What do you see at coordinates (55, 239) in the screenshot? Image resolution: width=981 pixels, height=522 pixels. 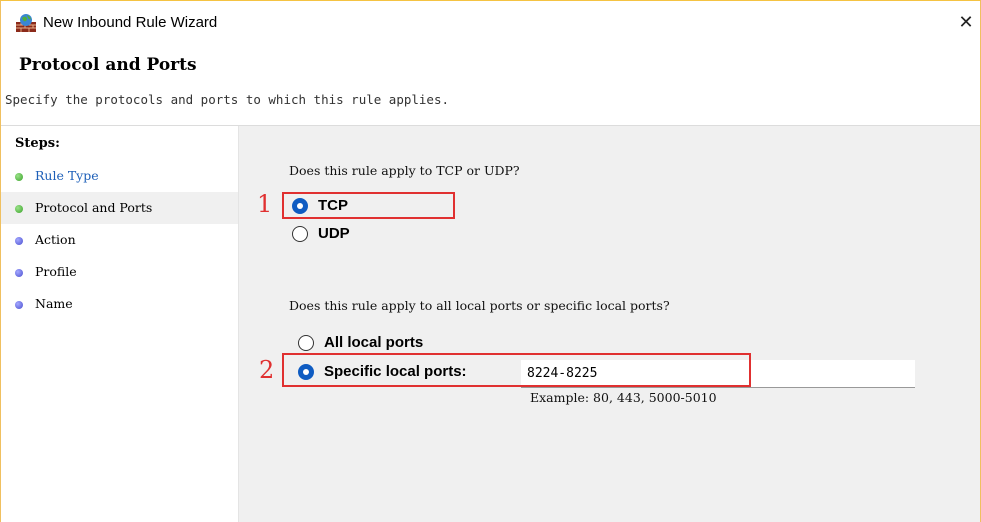 I see `step-label: Action` at bounding box center [55, 239].